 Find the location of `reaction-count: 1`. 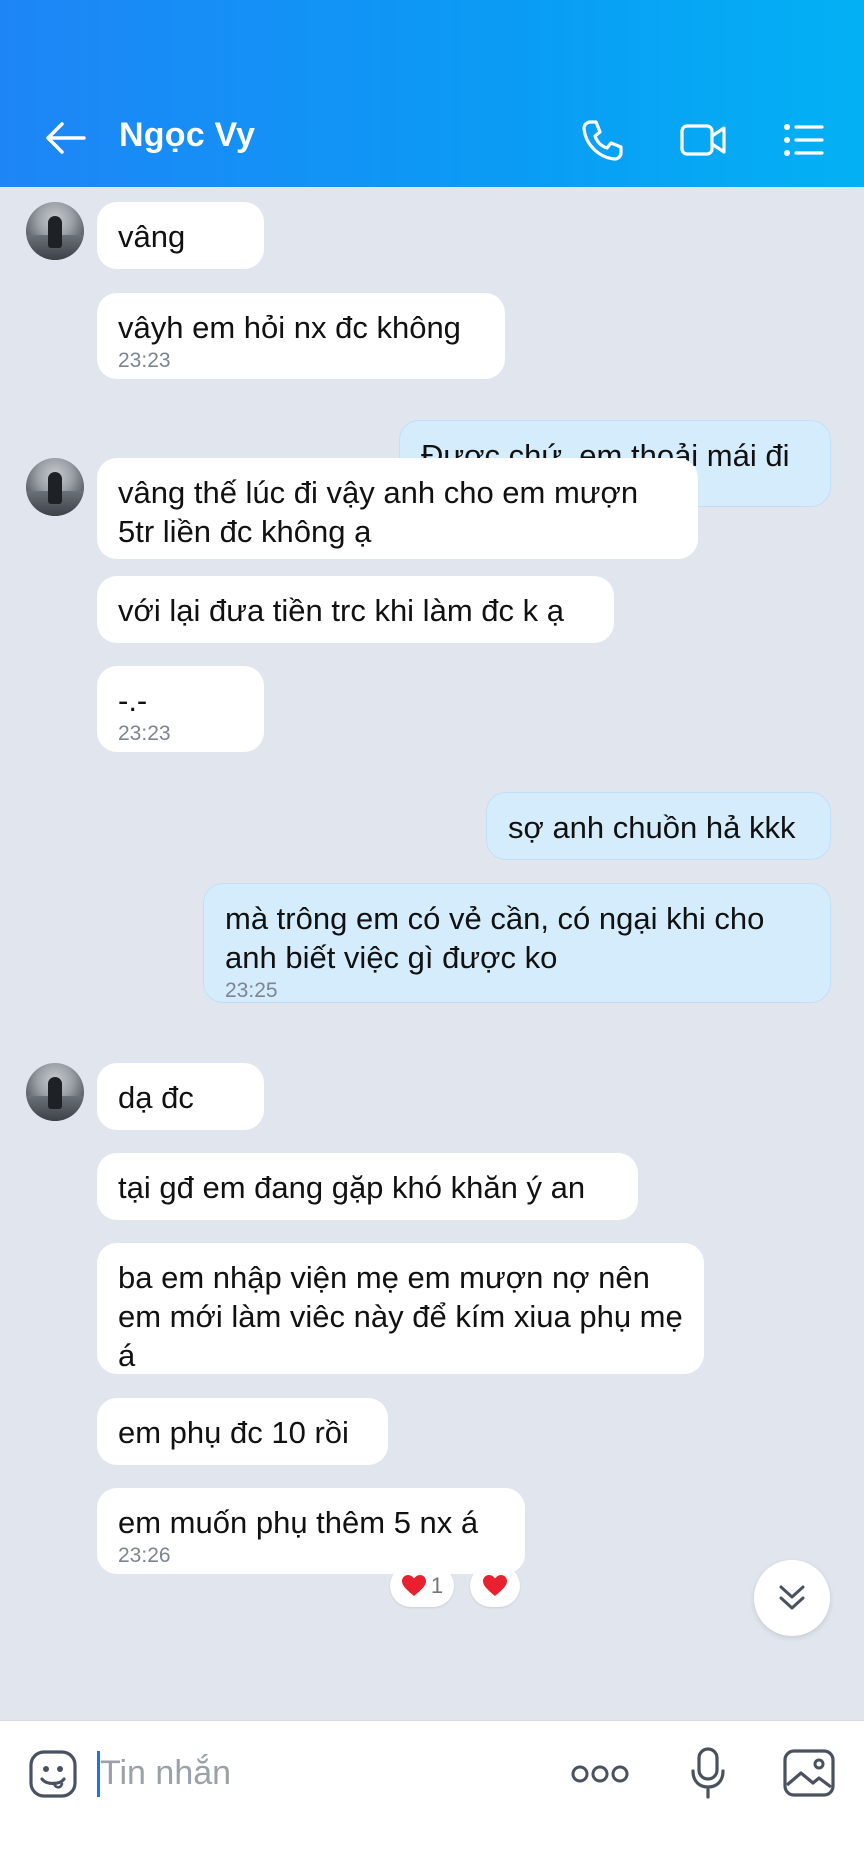

reaction-count: 1 is located at coordinates (437, 1585).